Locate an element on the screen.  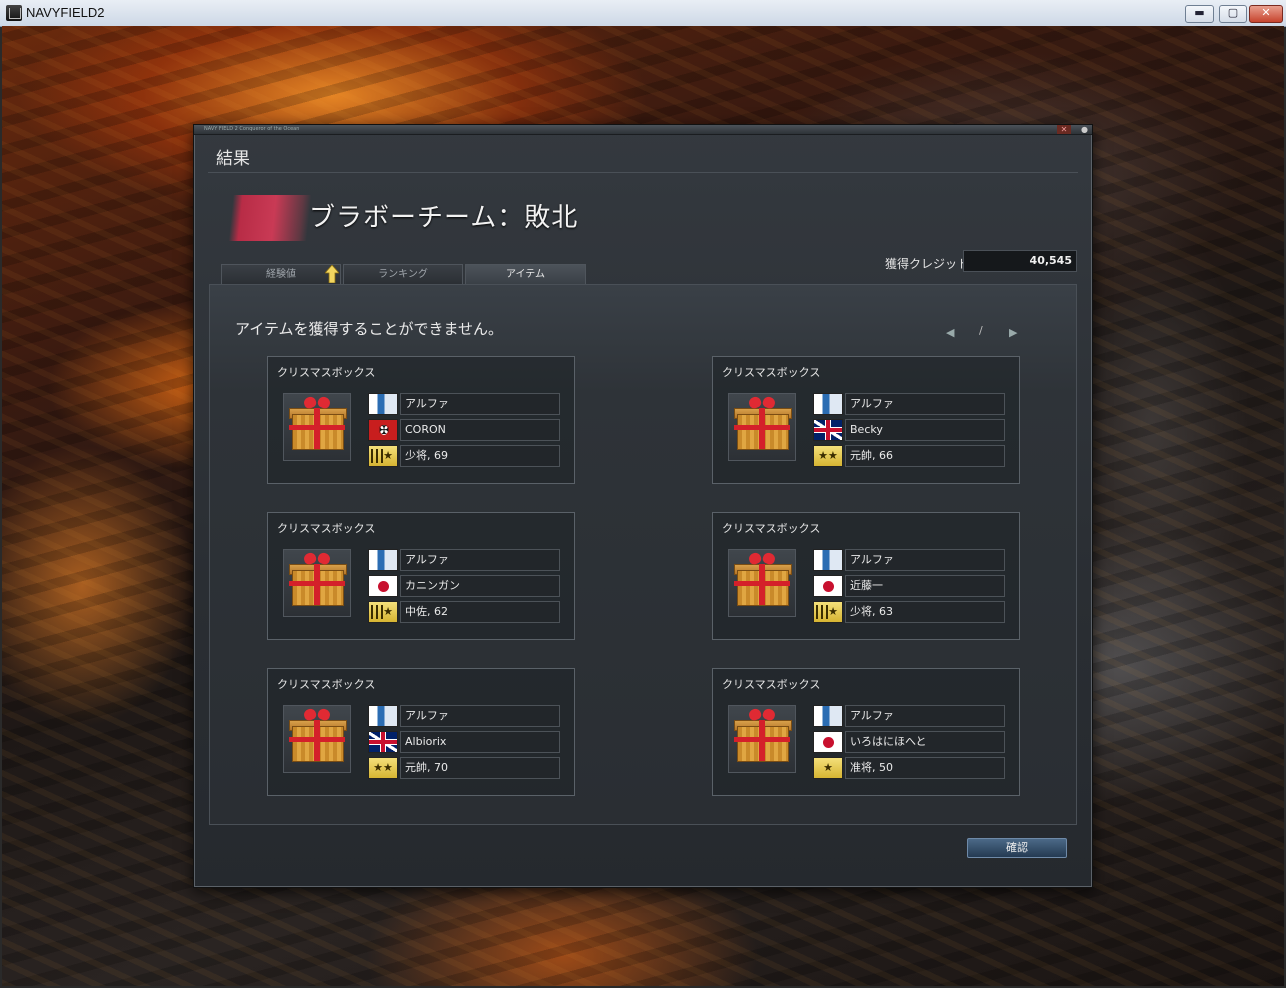
reward-card: クリスマスボックス アルファ カニンガン ★ 中佐, 62 is located at coordinates (421, 576).